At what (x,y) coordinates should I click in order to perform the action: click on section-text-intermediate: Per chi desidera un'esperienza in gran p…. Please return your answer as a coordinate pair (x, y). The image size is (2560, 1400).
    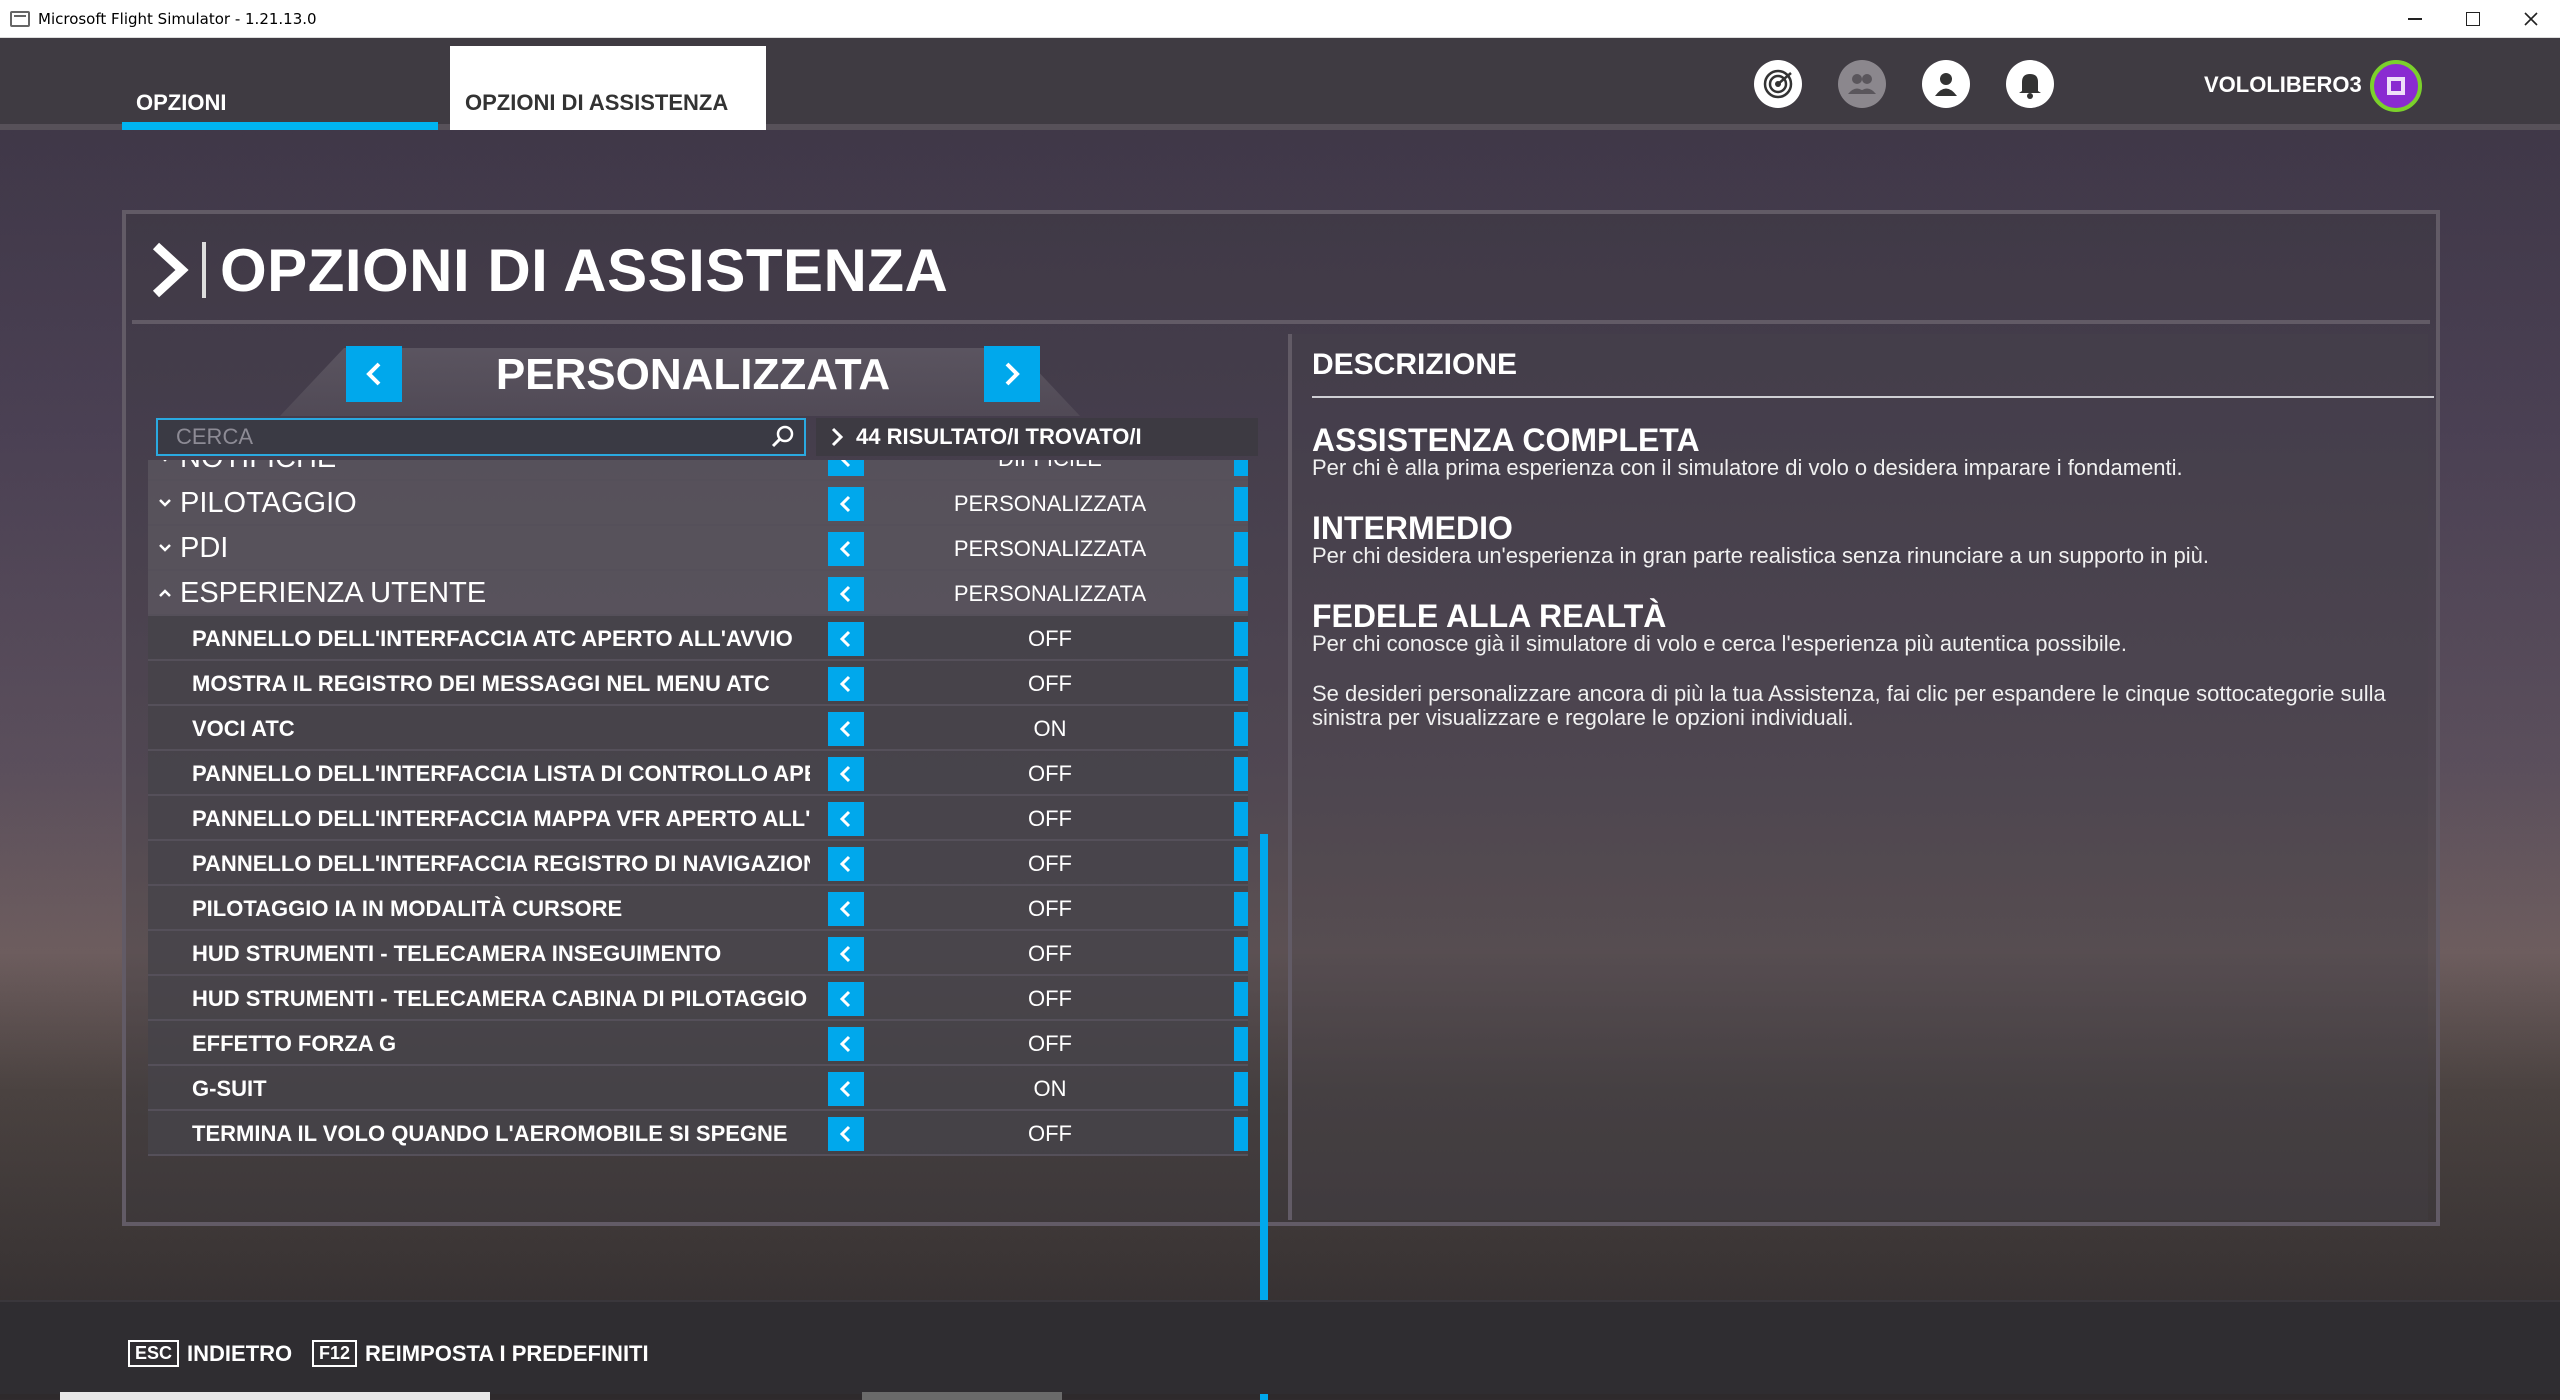
    Looking at the image, I should click on (1760, 555).